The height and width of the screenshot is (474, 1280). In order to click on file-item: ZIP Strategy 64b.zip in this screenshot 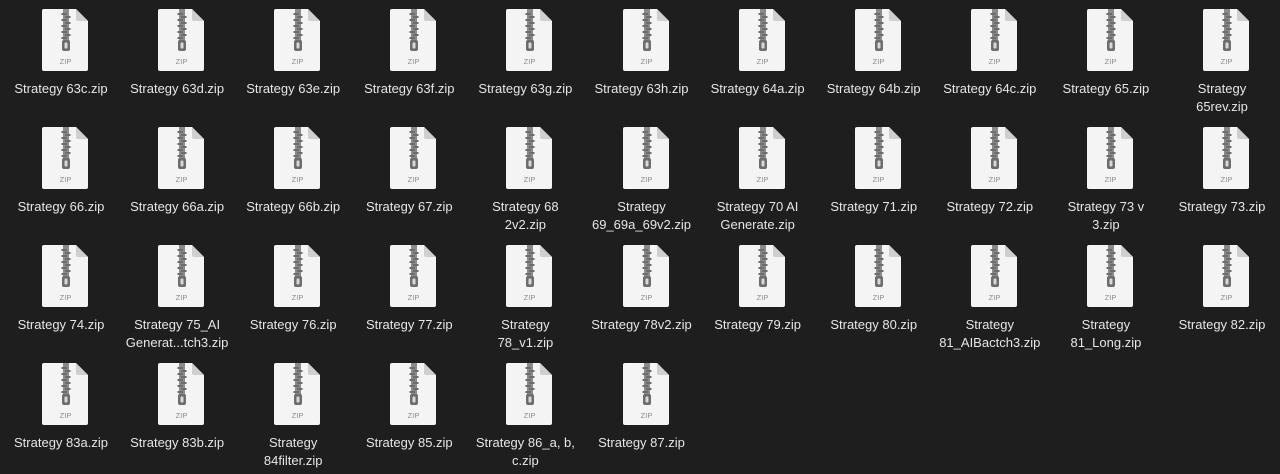, I will do `click(874, 57)`.